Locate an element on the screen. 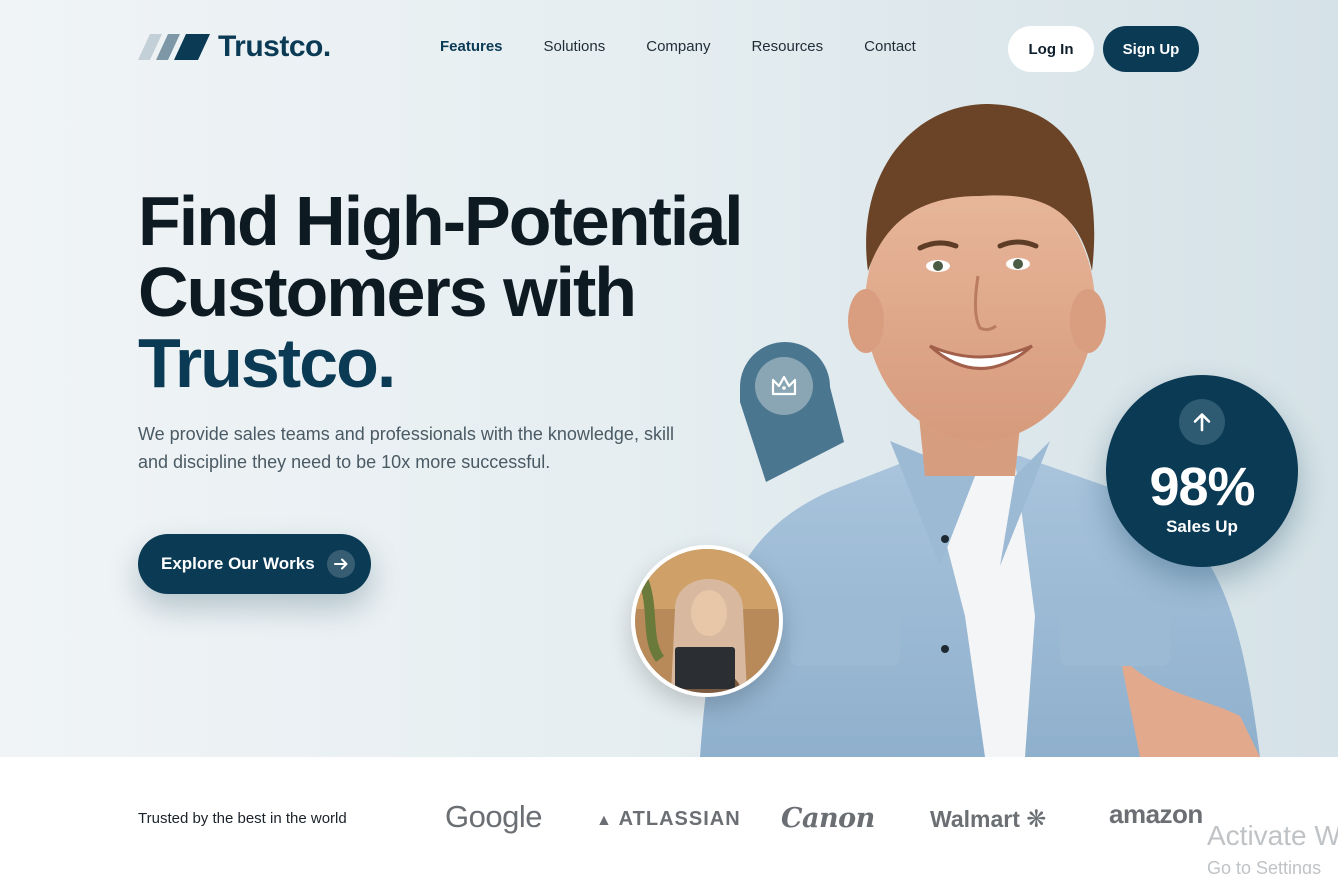 This screenshot has height=874, width=1338. brand-logo-walmart: Walmart ❋ is located at coordinates (988, 819).